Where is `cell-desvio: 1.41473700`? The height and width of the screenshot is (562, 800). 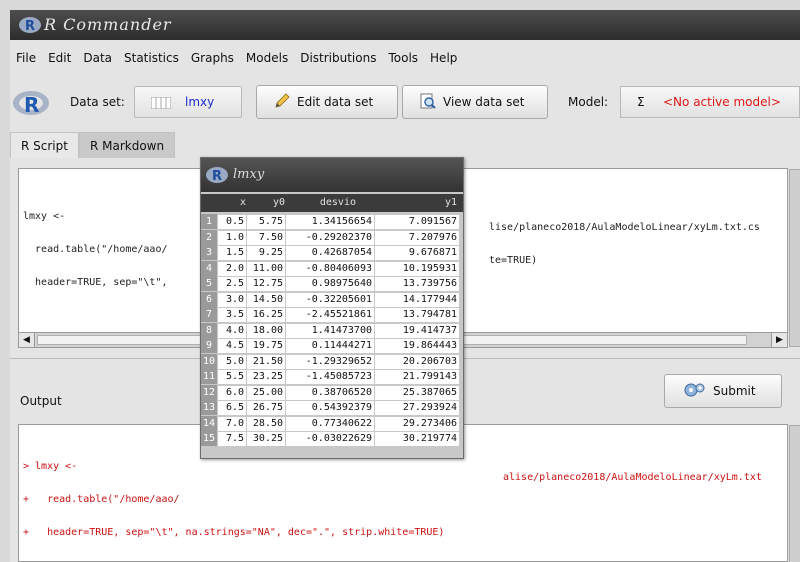 cell-desvio: 1.41473700 is located at coordinates (330, 330).